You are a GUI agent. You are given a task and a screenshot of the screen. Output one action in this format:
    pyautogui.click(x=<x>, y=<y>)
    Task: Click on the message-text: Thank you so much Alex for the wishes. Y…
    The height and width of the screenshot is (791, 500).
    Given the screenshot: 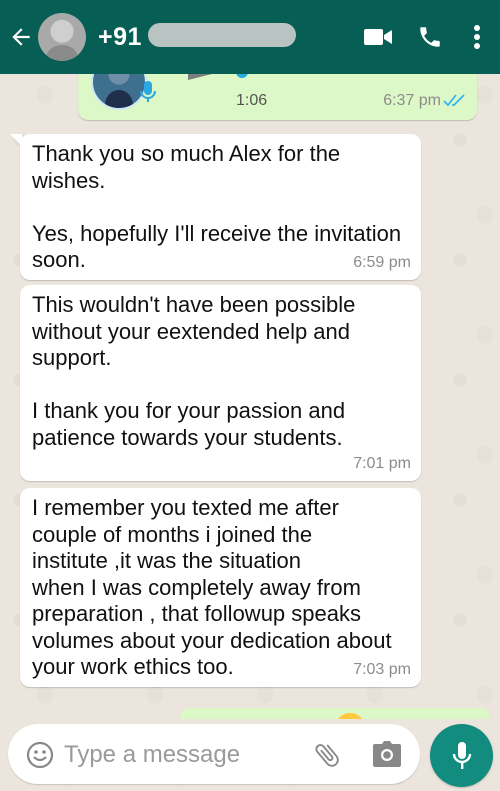 What is the action you would take?
    pyautogui.click(x=217, y=206)
    